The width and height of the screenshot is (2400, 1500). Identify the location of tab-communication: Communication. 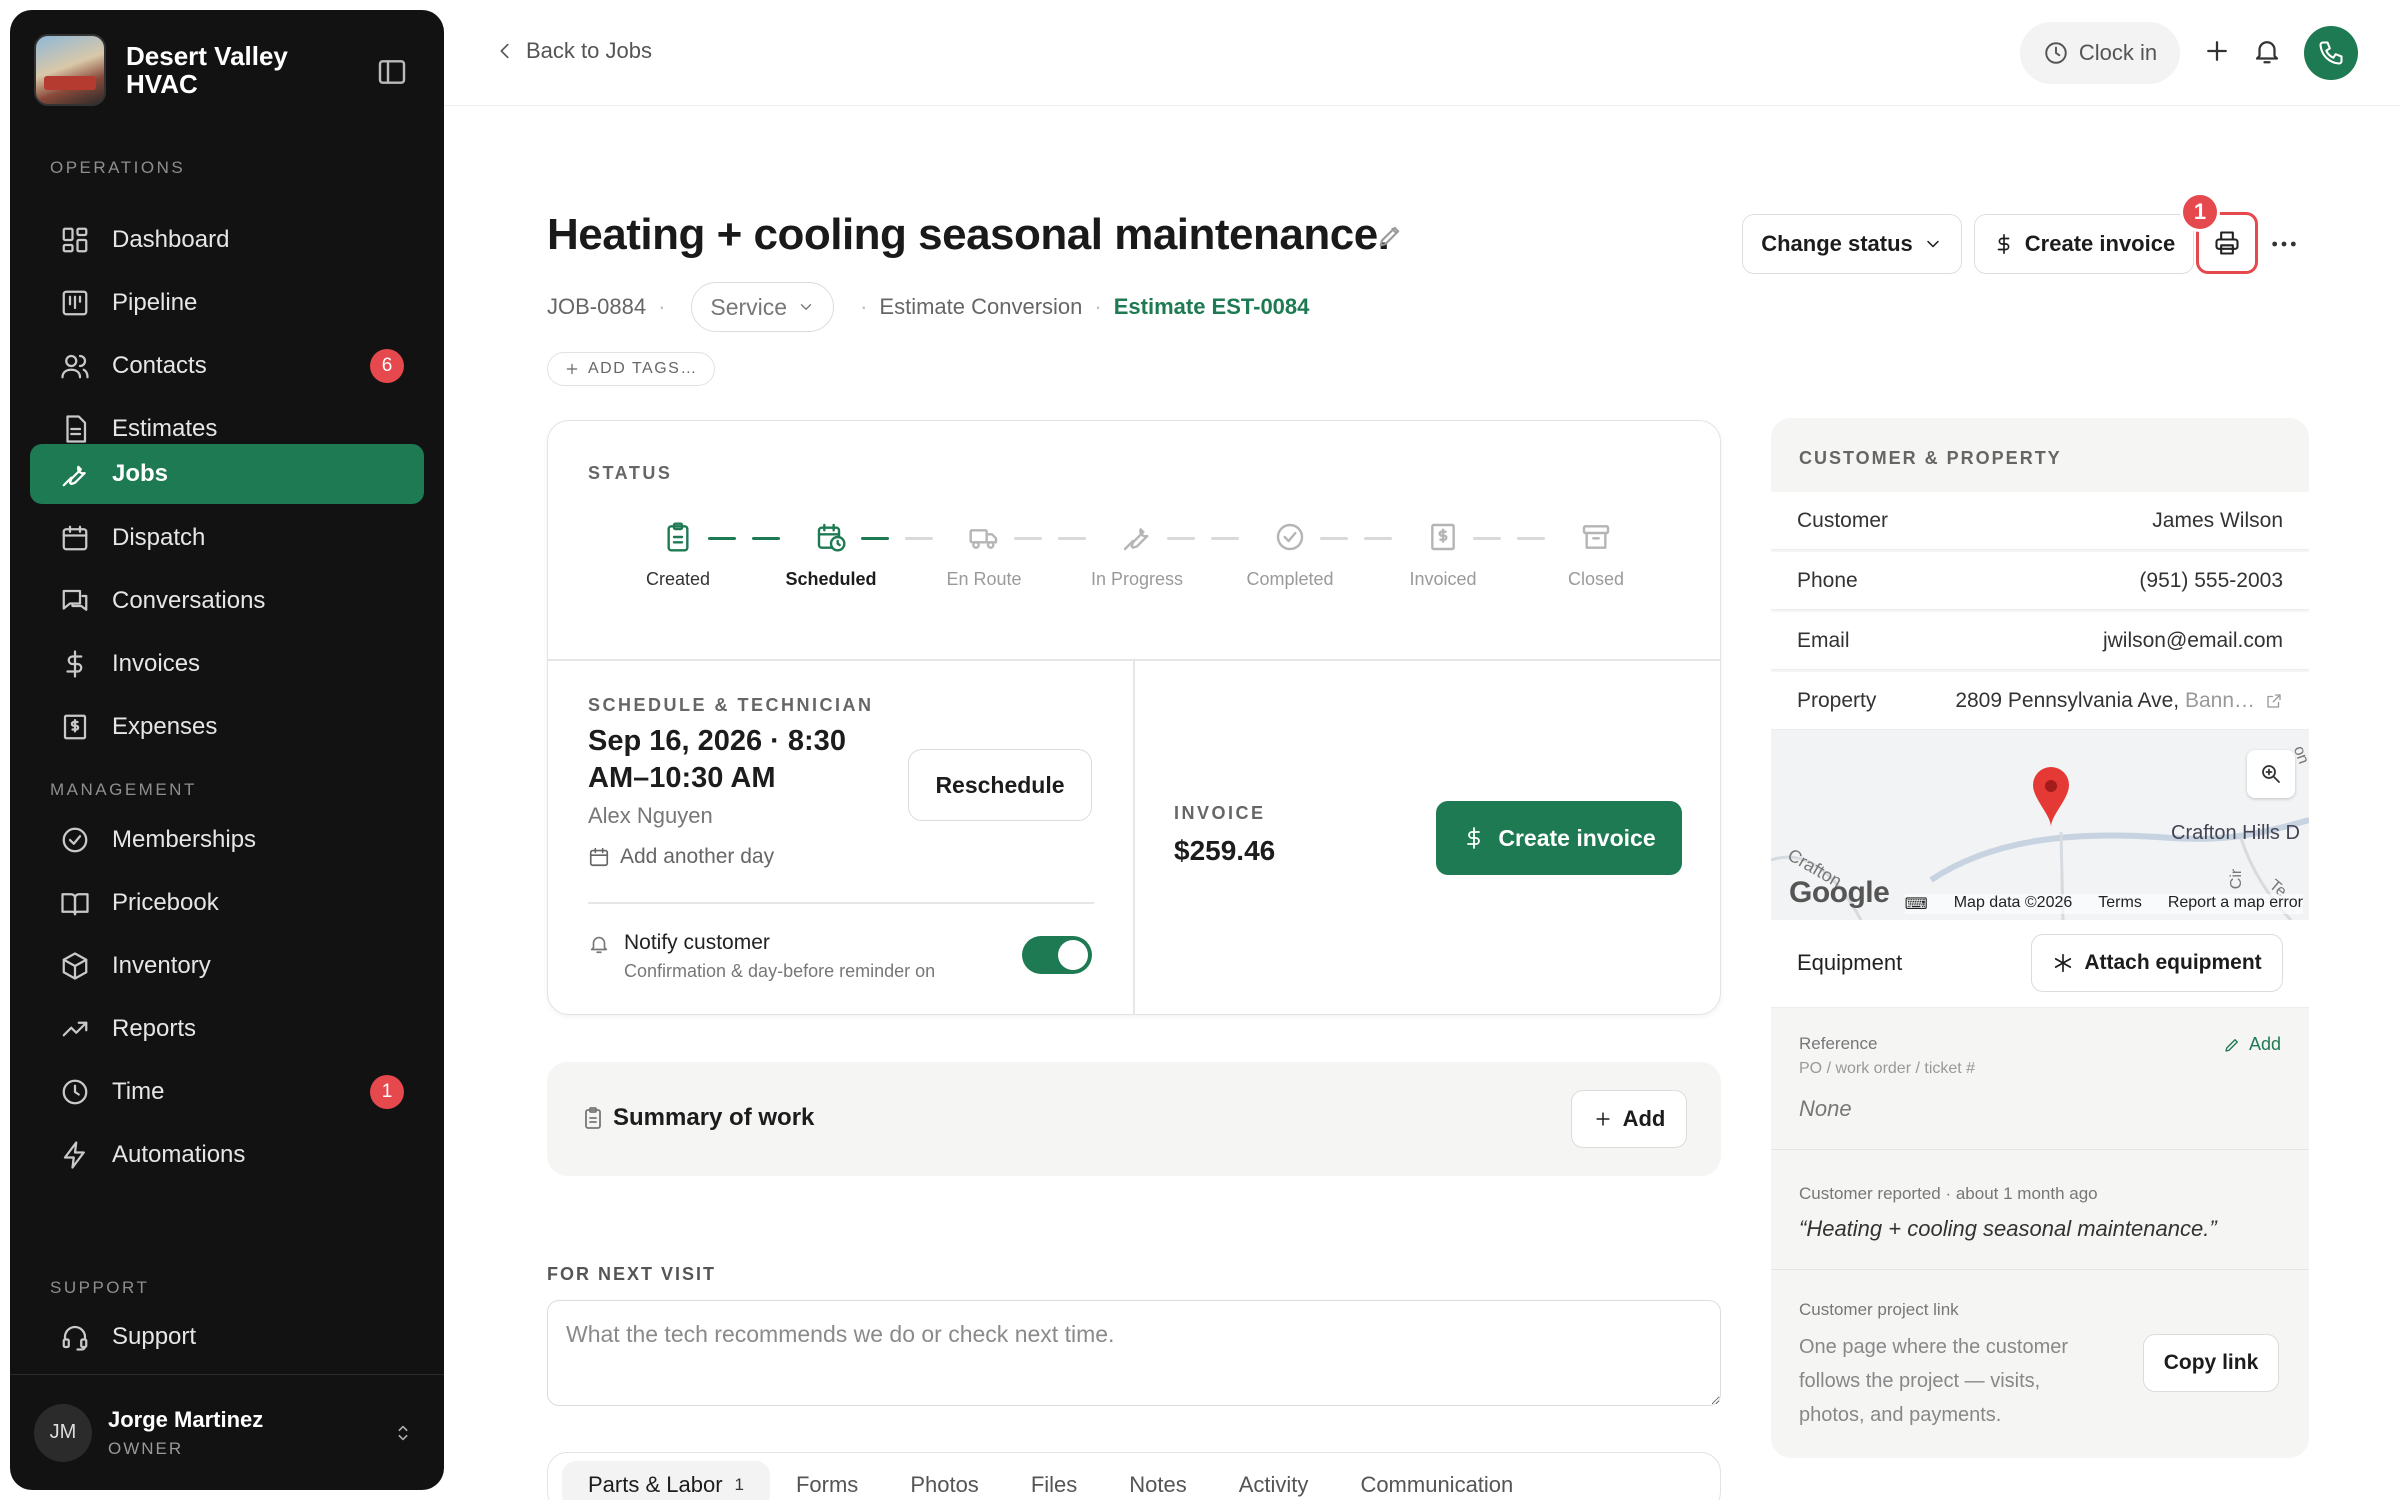
(1436, 1480).